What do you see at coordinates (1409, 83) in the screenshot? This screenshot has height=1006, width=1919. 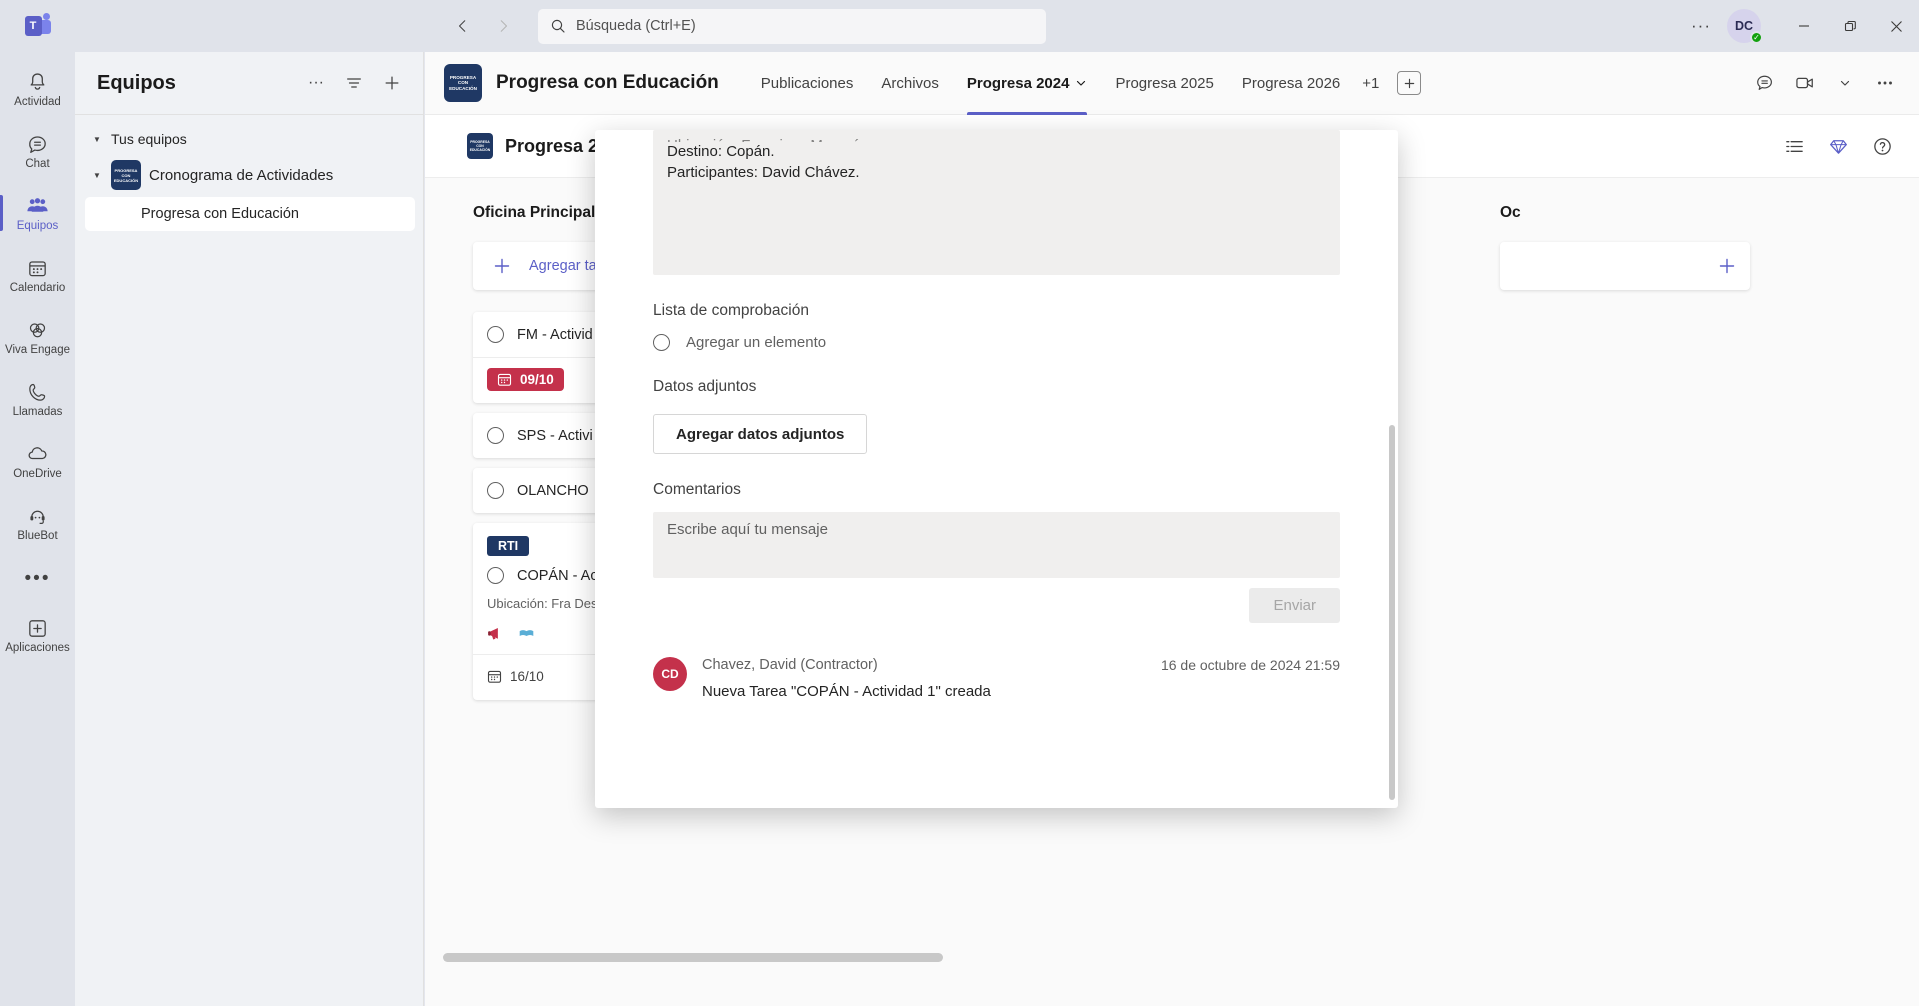 I see `add-tab-button` at bounding box center [1409, 83].